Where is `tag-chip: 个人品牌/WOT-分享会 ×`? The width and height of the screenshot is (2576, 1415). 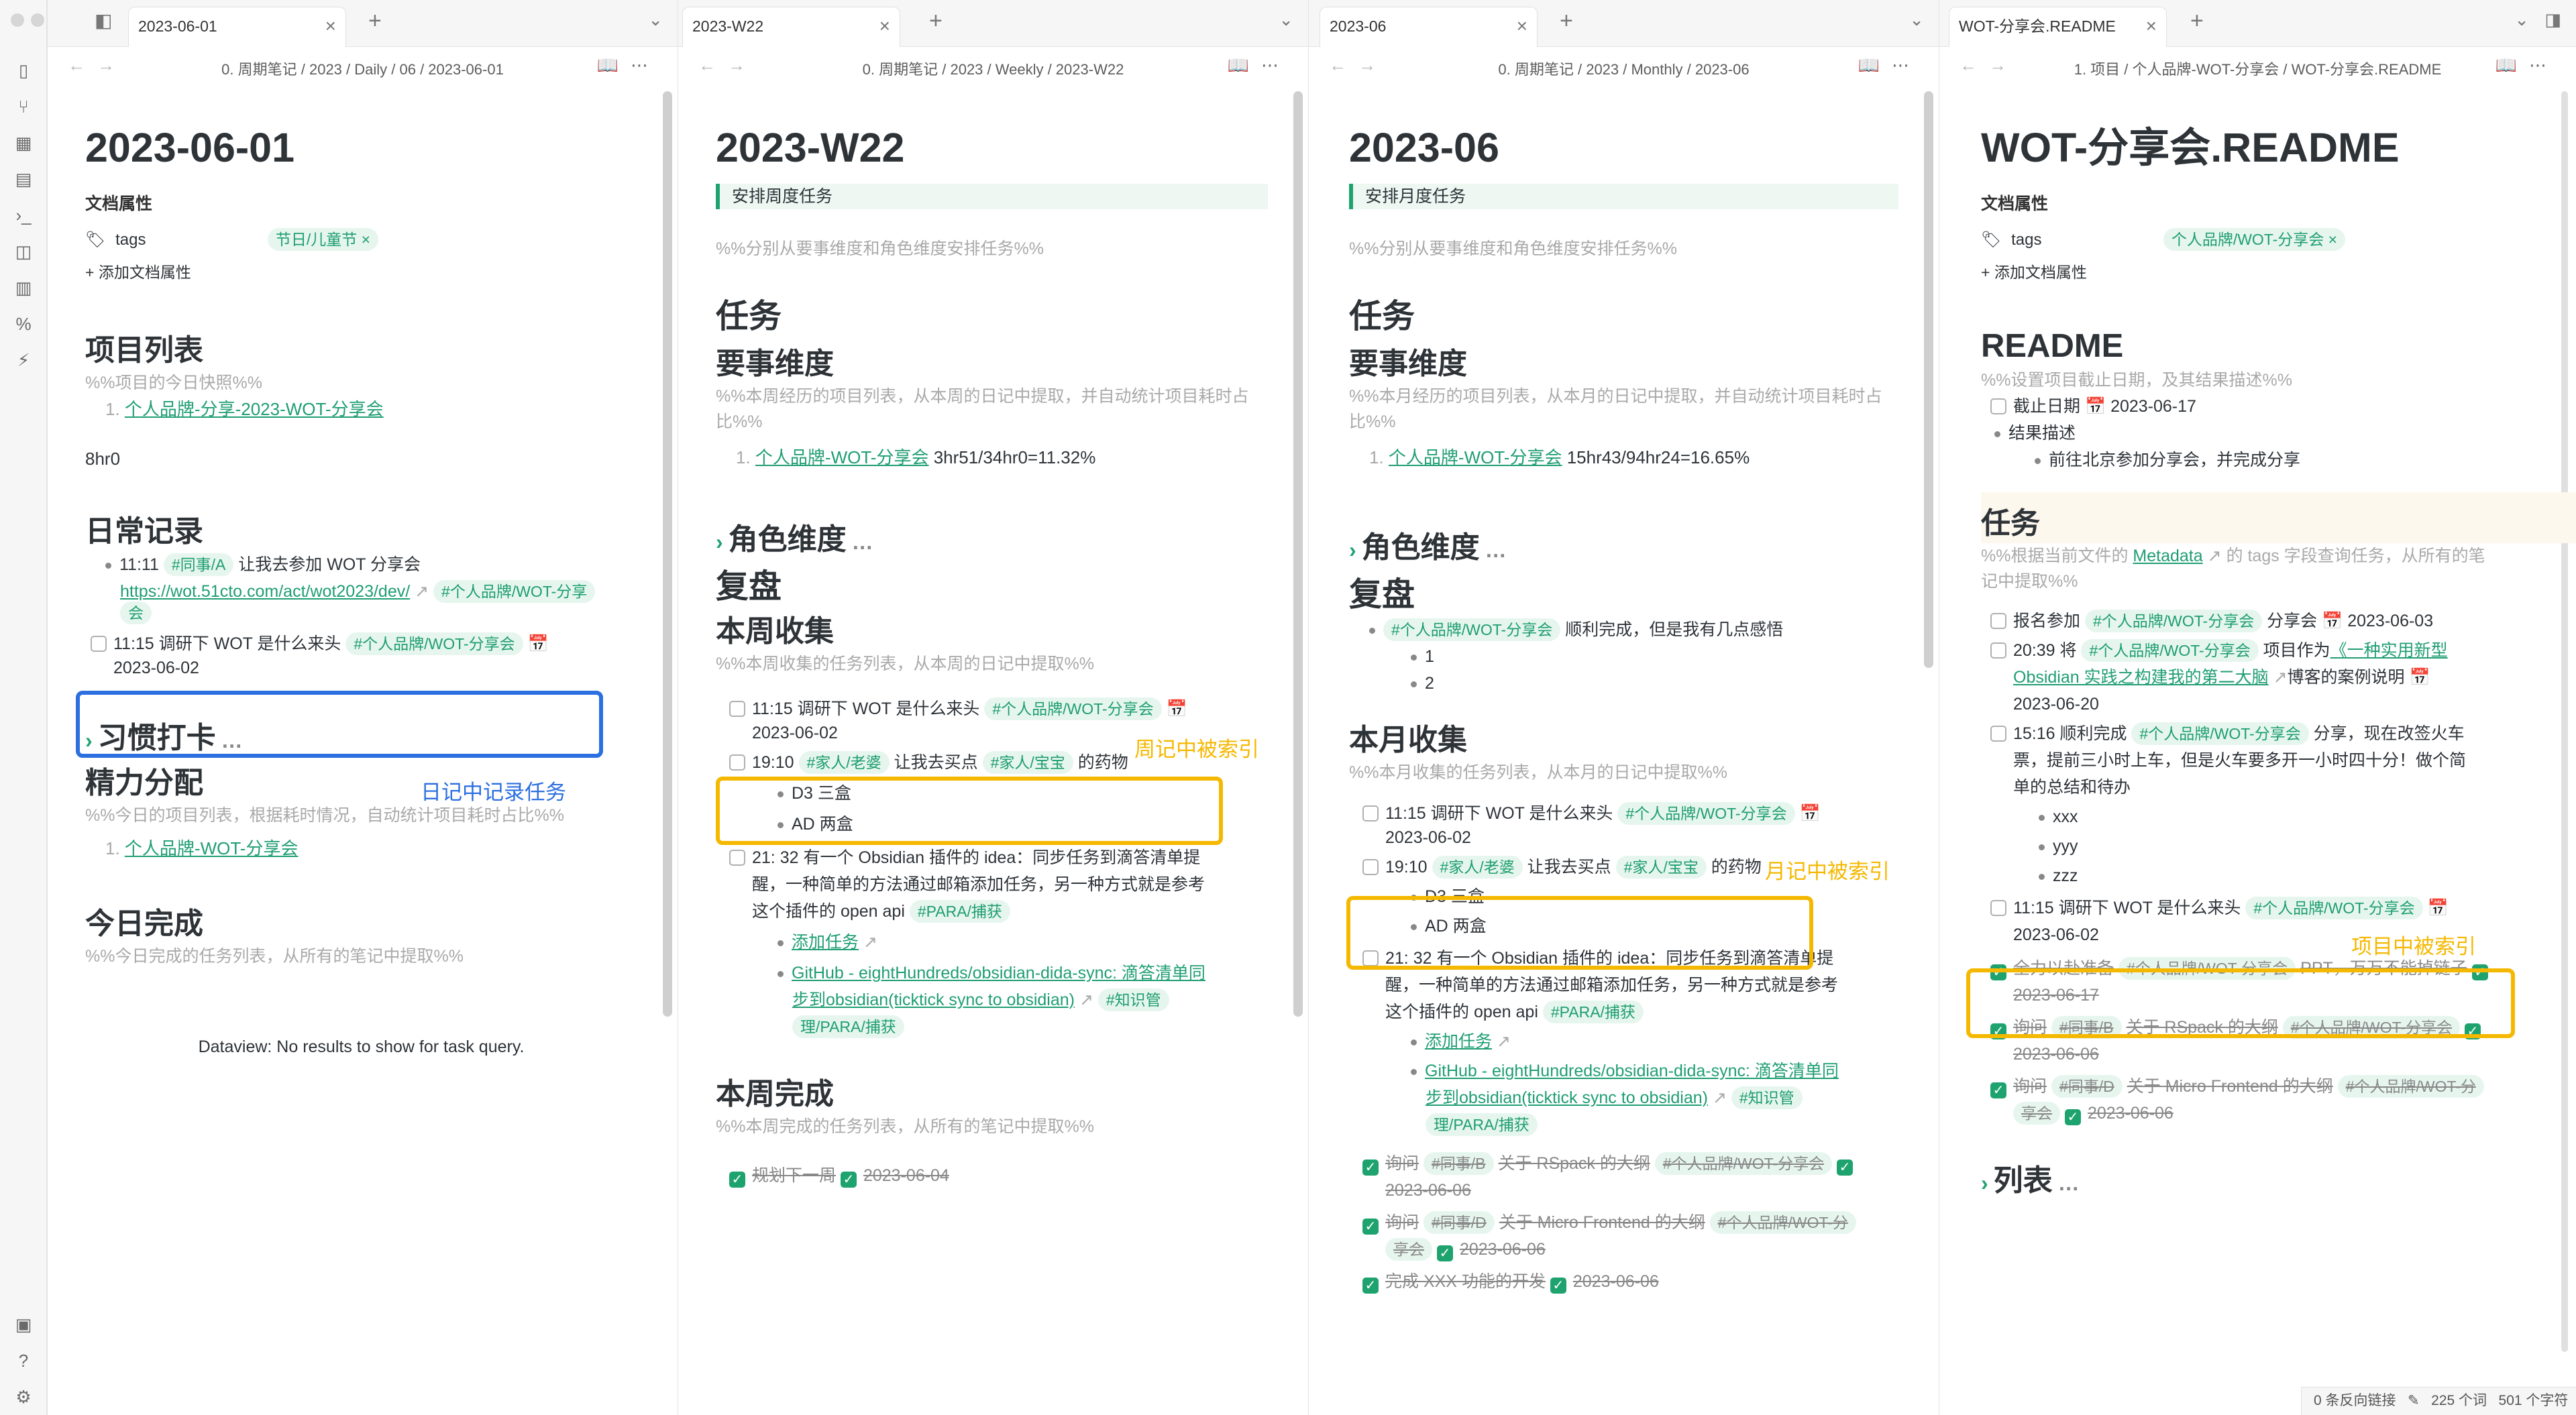 tag-chip: 个人品牌/WOT-分享会 × is located at coordinates (2254, 239).